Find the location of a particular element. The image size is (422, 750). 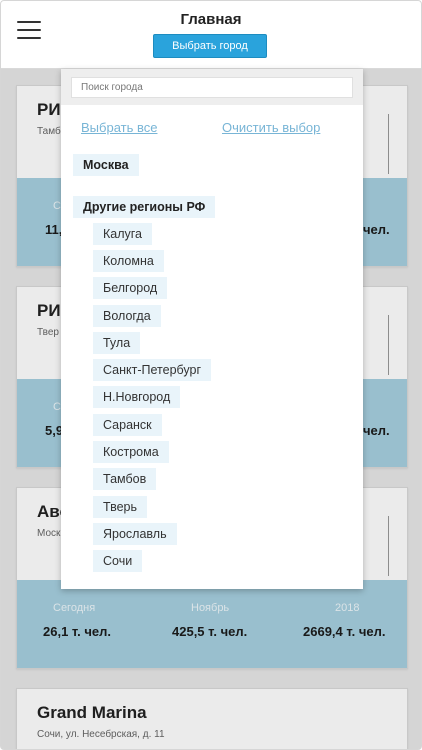

city-item: Белгород is located at coordinates (130, 288).